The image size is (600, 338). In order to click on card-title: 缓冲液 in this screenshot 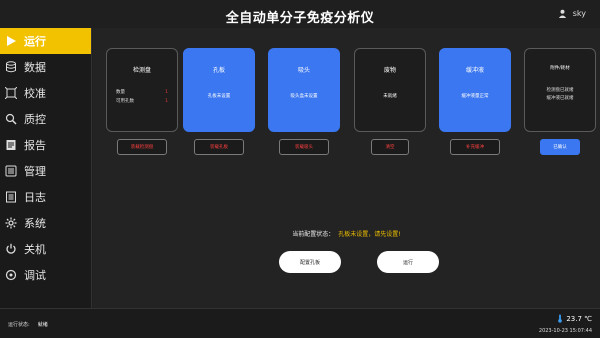, I will do `click(474, 70)`.